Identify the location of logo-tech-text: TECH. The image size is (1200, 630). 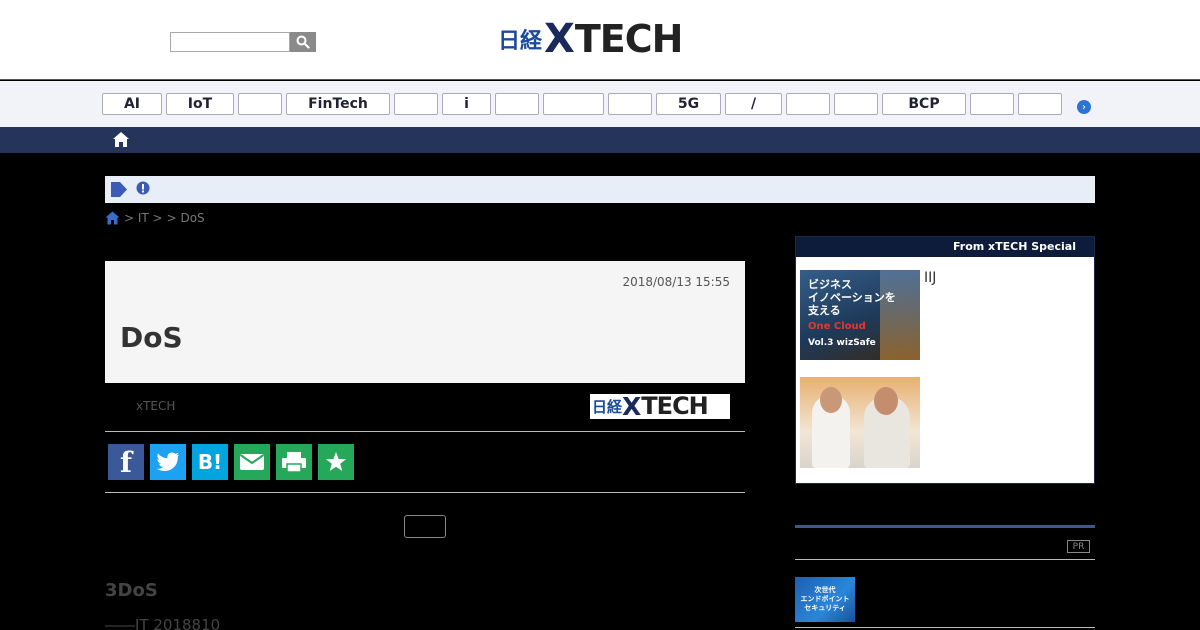
(629, 39).